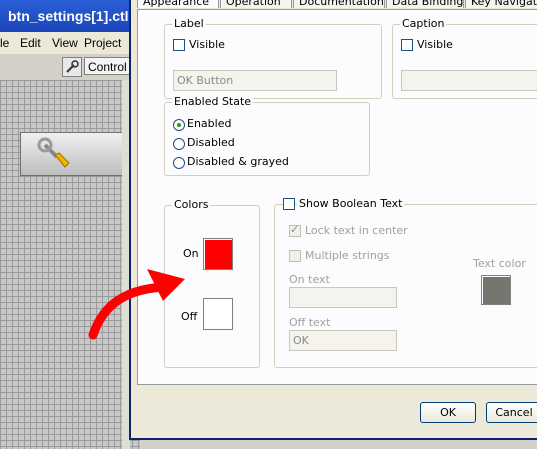 Image resolution: width=537 pixels, height=449 pixels. I want to click on window-title: btn_settings[1].ctl, so click(70, 16).